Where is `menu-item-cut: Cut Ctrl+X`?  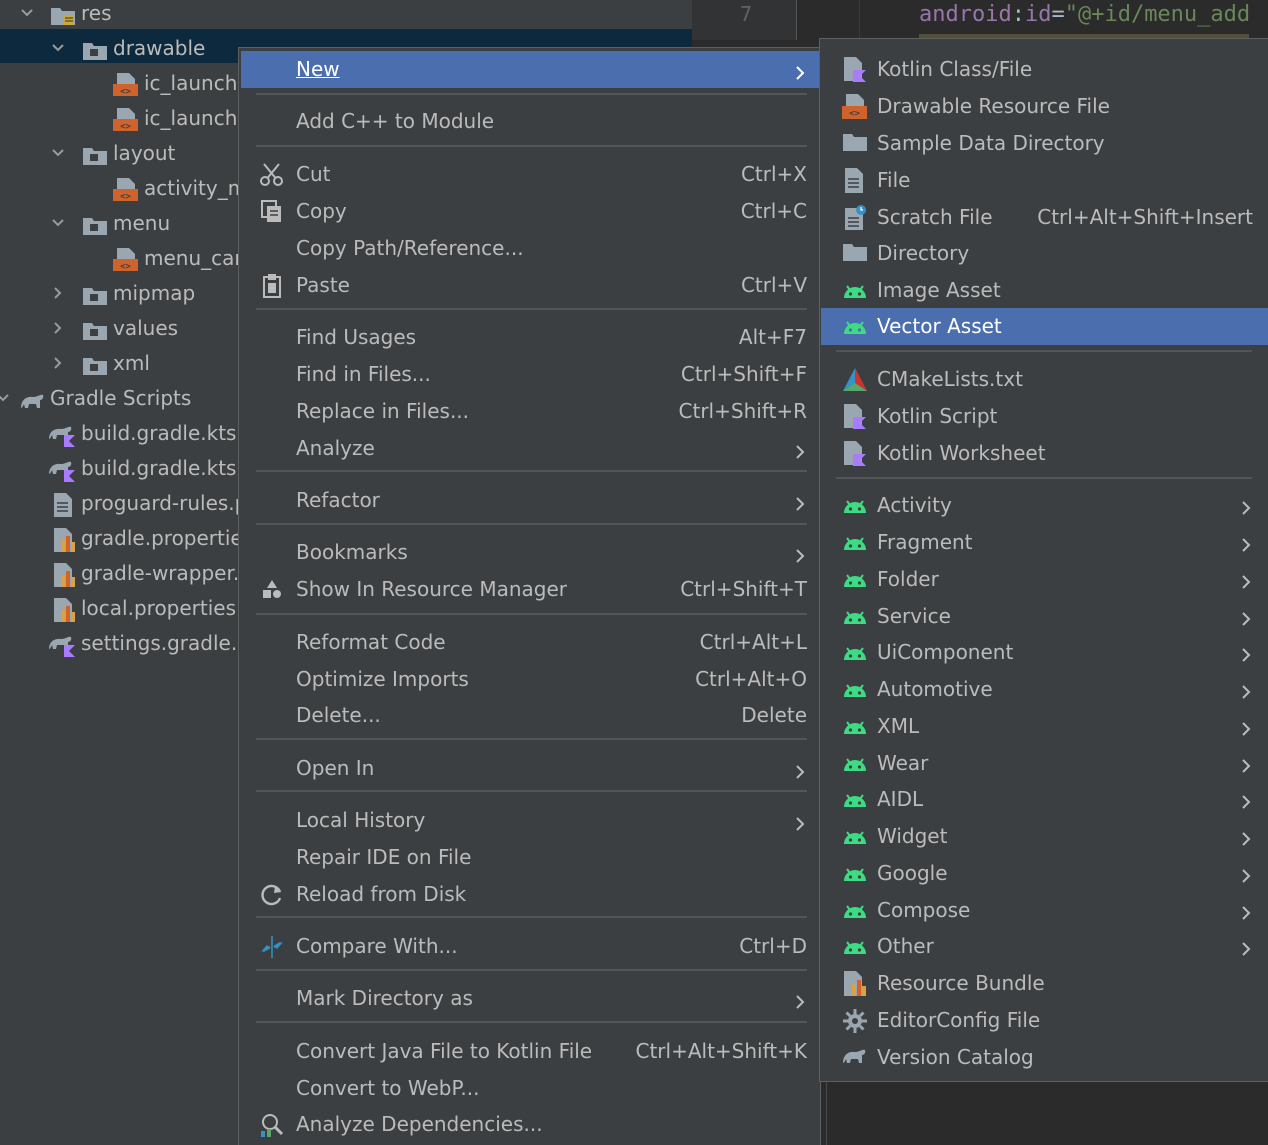 menu-item-cut: Cut Ctrl+X is located at coordinates (530, 174).